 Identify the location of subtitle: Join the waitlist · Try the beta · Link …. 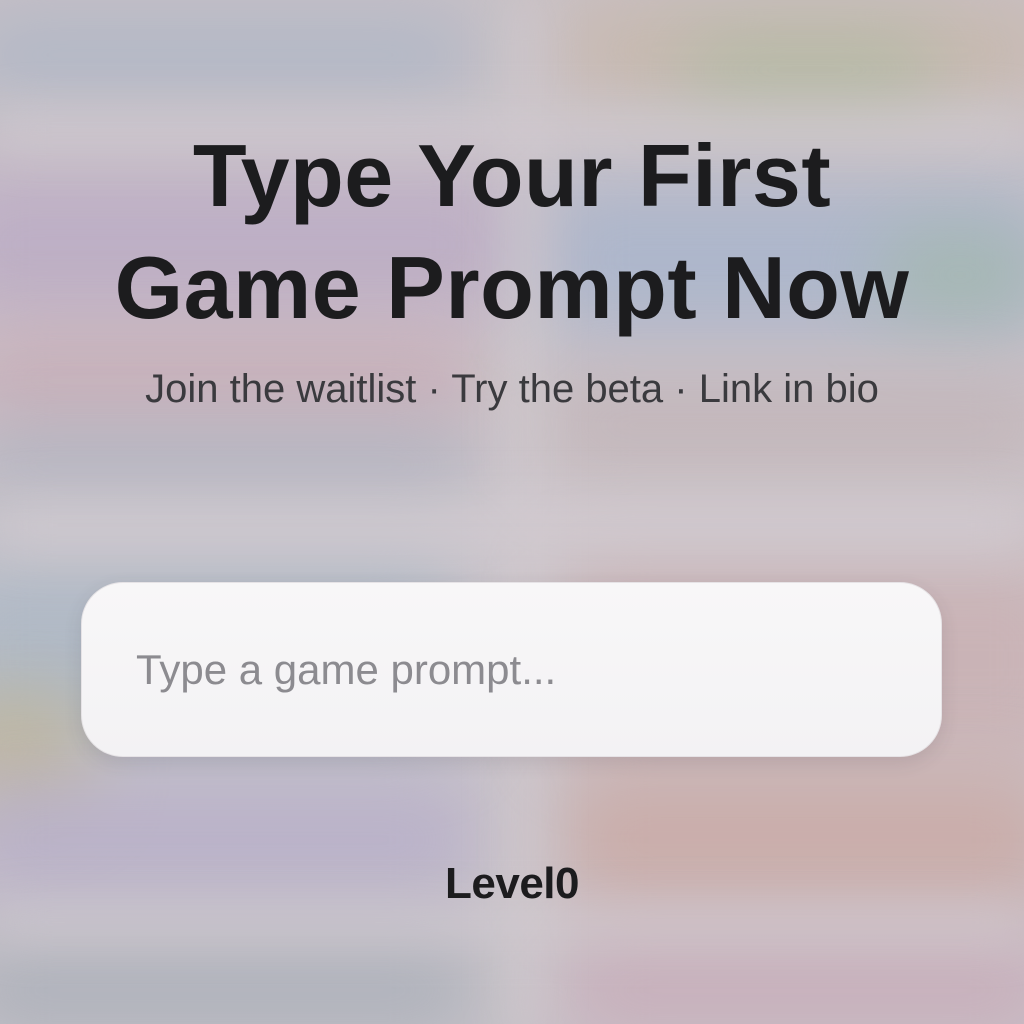
(512, 389).